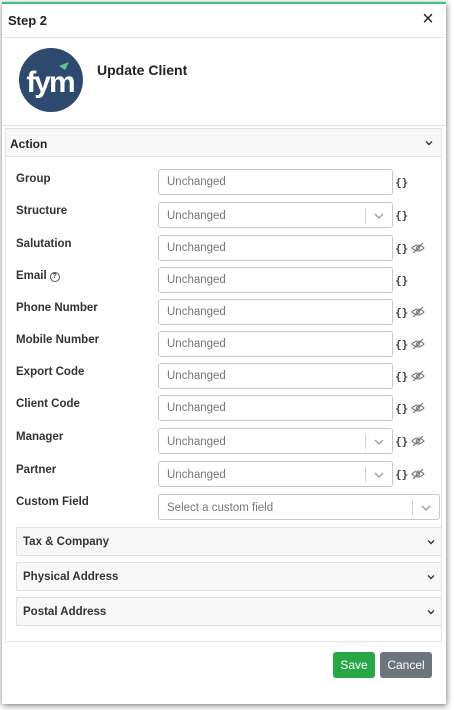  What do you see at coordinates (275, 376) in the screenshot?
I see `export-code-input` at bounding box center [275, 376].